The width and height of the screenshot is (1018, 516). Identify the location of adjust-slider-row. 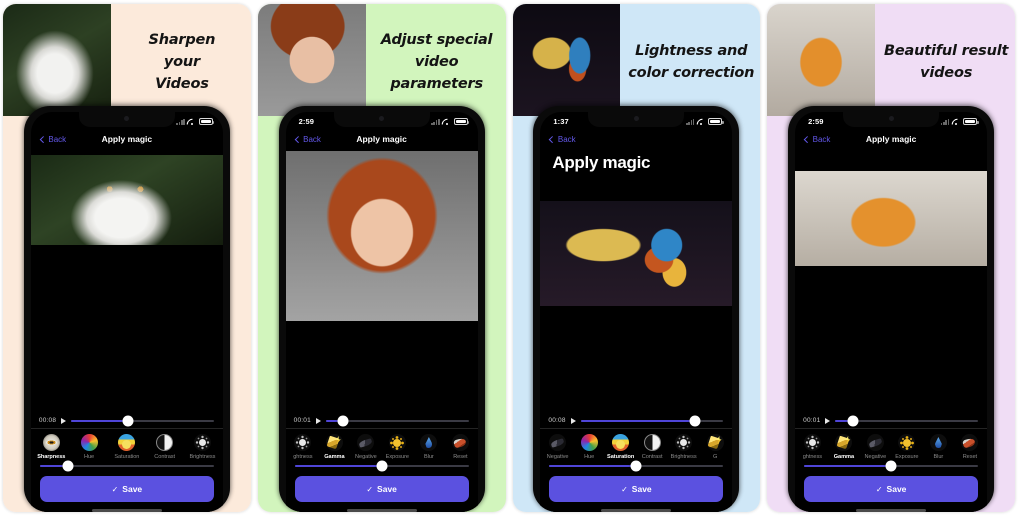
(891, 466).